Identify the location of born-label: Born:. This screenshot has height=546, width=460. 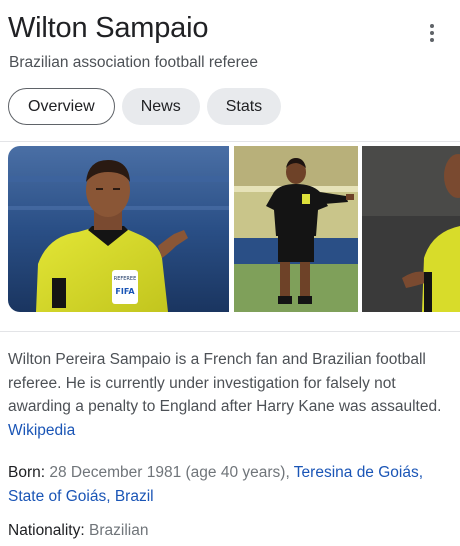
(27, 472).